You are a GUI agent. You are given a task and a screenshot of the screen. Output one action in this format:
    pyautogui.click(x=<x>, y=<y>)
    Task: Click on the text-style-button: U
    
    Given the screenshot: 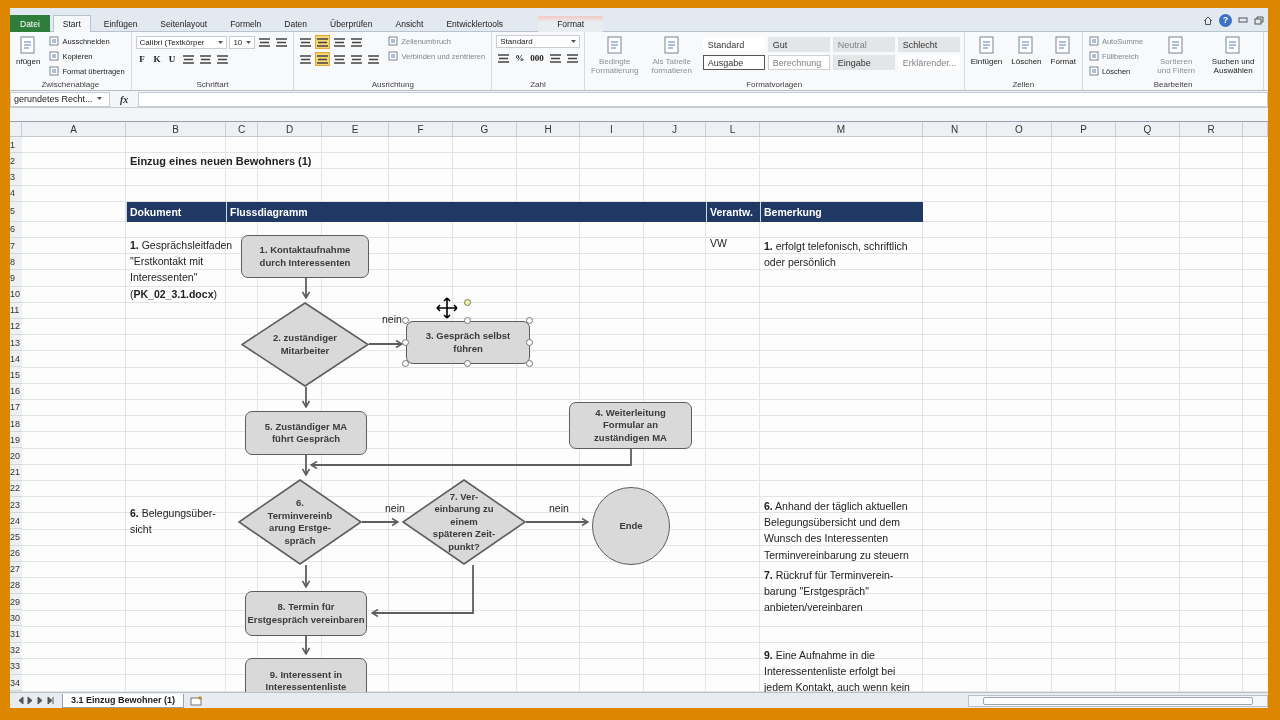 What is the action you would take?
    pyautogui.click(x=172, y=59)
    